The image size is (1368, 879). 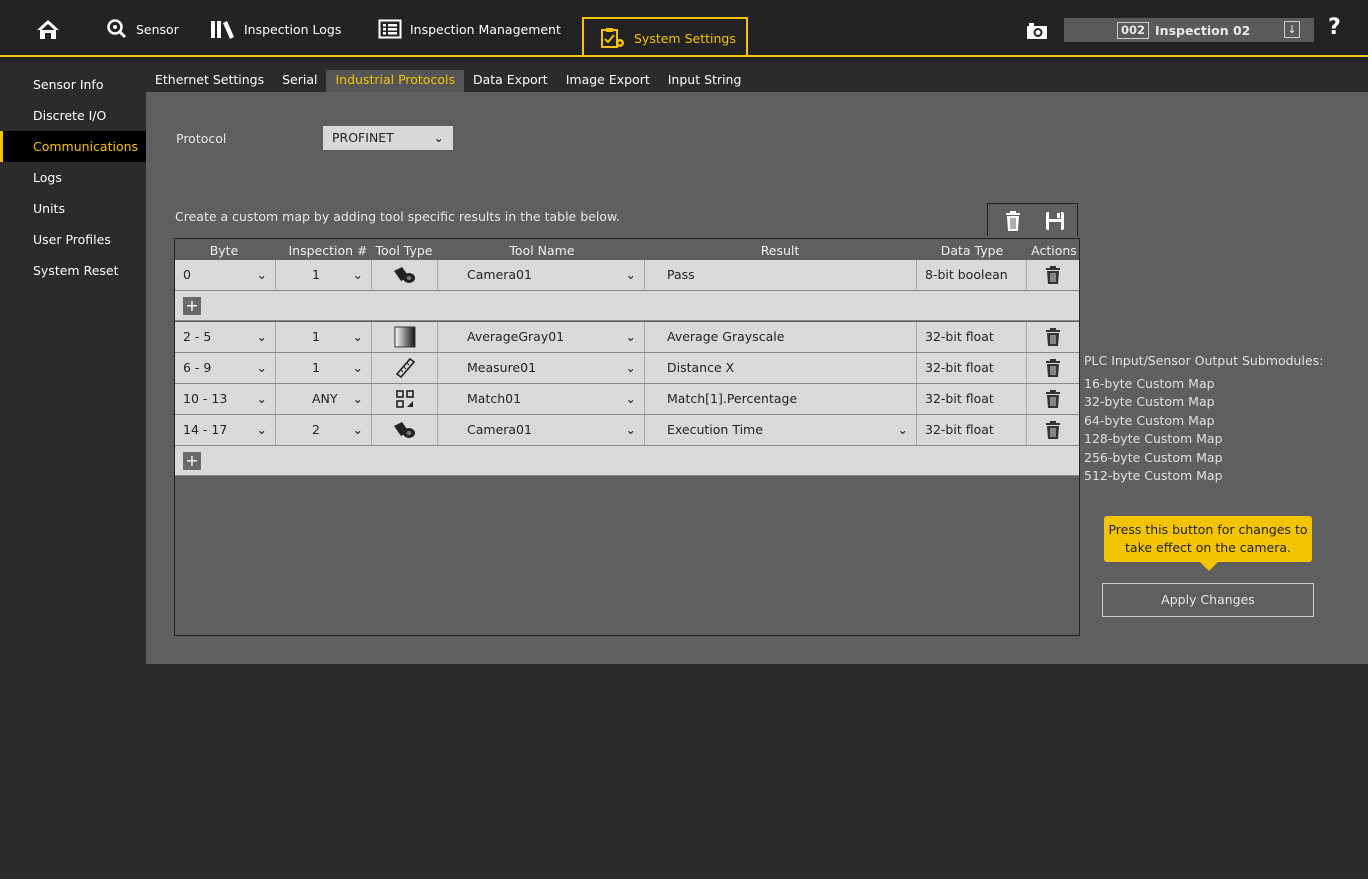 I want to click on active-inspection-selector: 002 Inspection 02 ↓, so click(x=1189, y=30).